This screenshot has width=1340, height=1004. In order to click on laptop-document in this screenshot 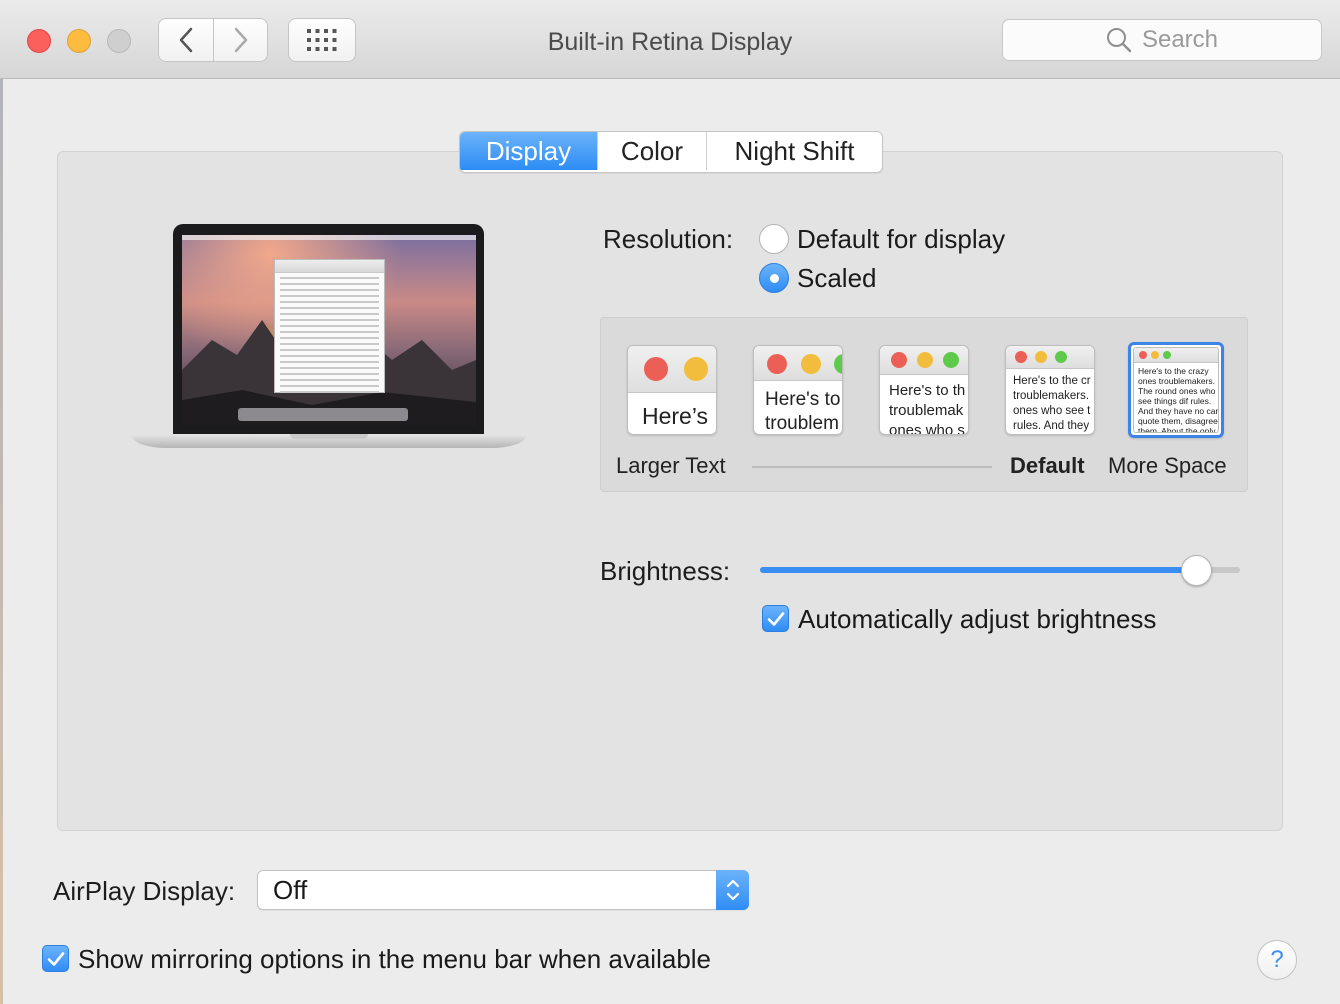, I will do `click(329, 326)`.